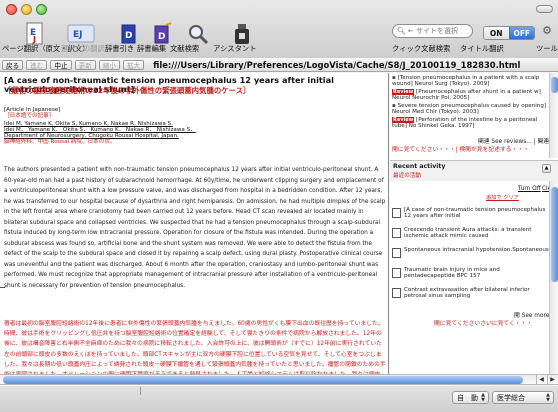 The height and width of the screenshot is (412, 558). Describe the element at coordinates (419, 166) in the screenshot. I see `recent-activity-title: Recent activity` at that location.